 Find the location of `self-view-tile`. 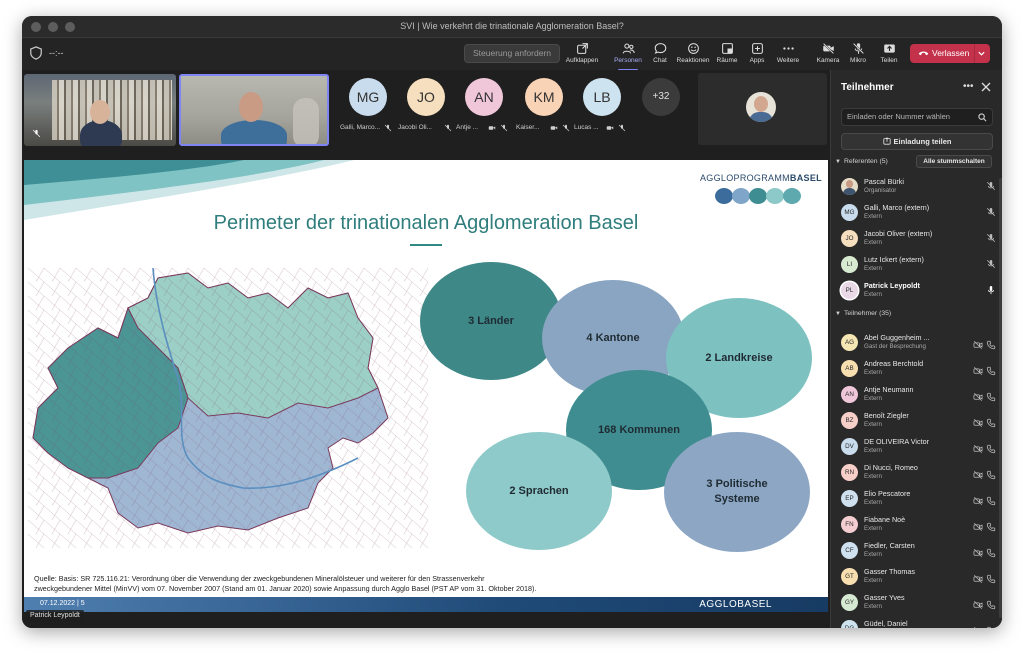

self-view-tile is located at coordinates (762, 109).